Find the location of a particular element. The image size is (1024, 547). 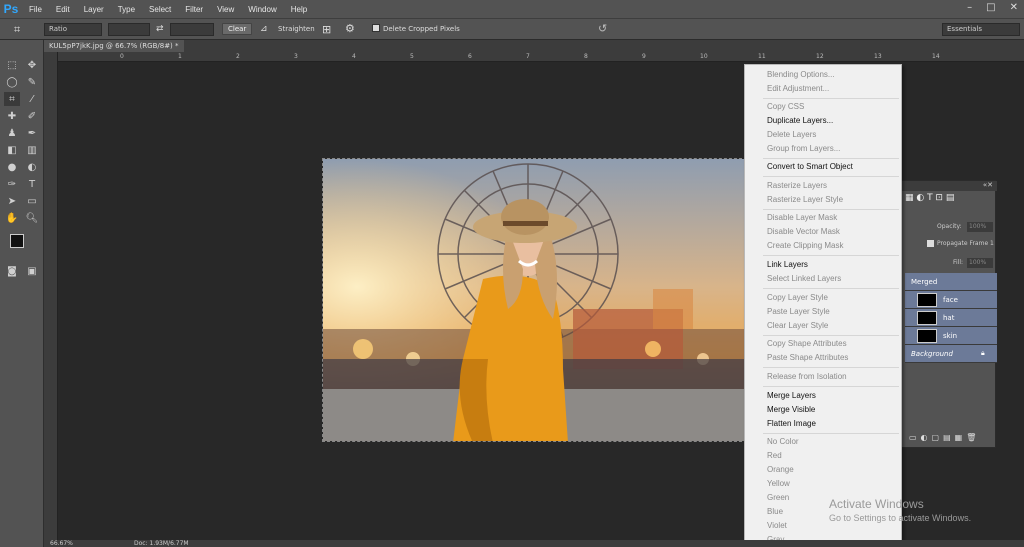

eyedropper-icon: ⁄ is located at coordinates (32, 99).